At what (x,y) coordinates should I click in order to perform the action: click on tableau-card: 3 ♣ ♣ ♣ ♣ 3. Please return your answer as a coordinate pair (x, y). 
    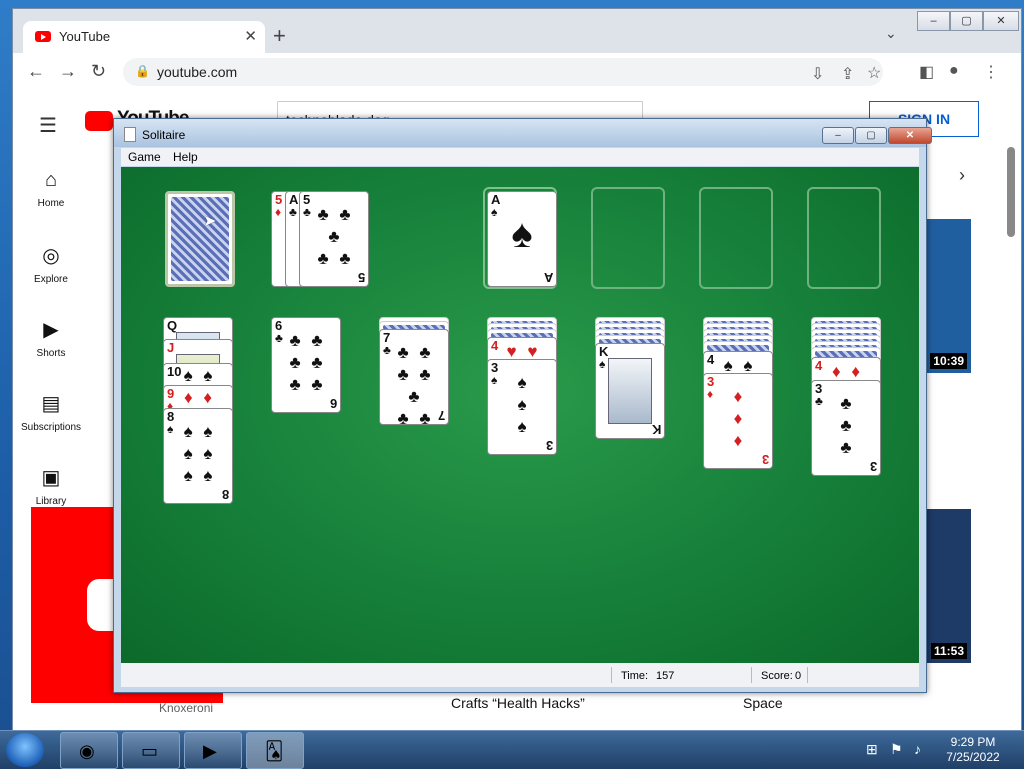
    Looking at the image, I should click on (846, 428).